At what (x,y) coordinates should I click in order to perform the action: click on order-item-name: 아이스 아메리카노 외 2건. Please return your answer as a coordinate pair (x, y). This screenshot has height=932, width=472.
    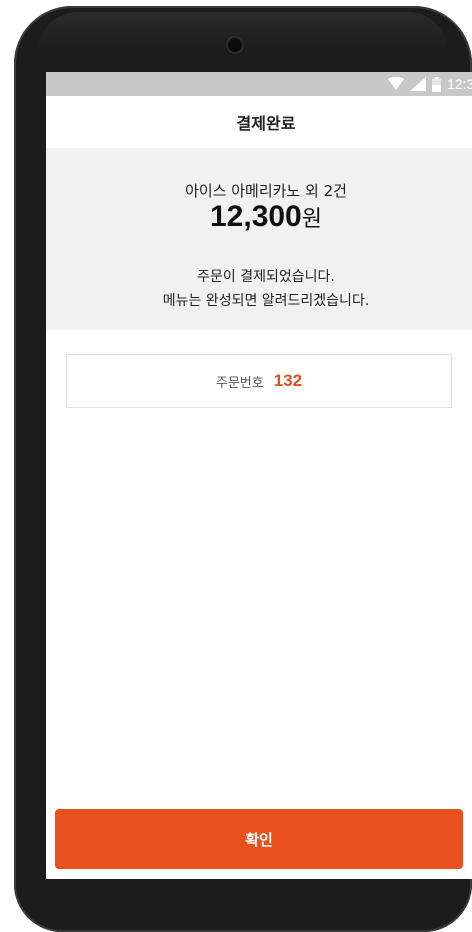
    Looking at the image, I should click on (266, 191).